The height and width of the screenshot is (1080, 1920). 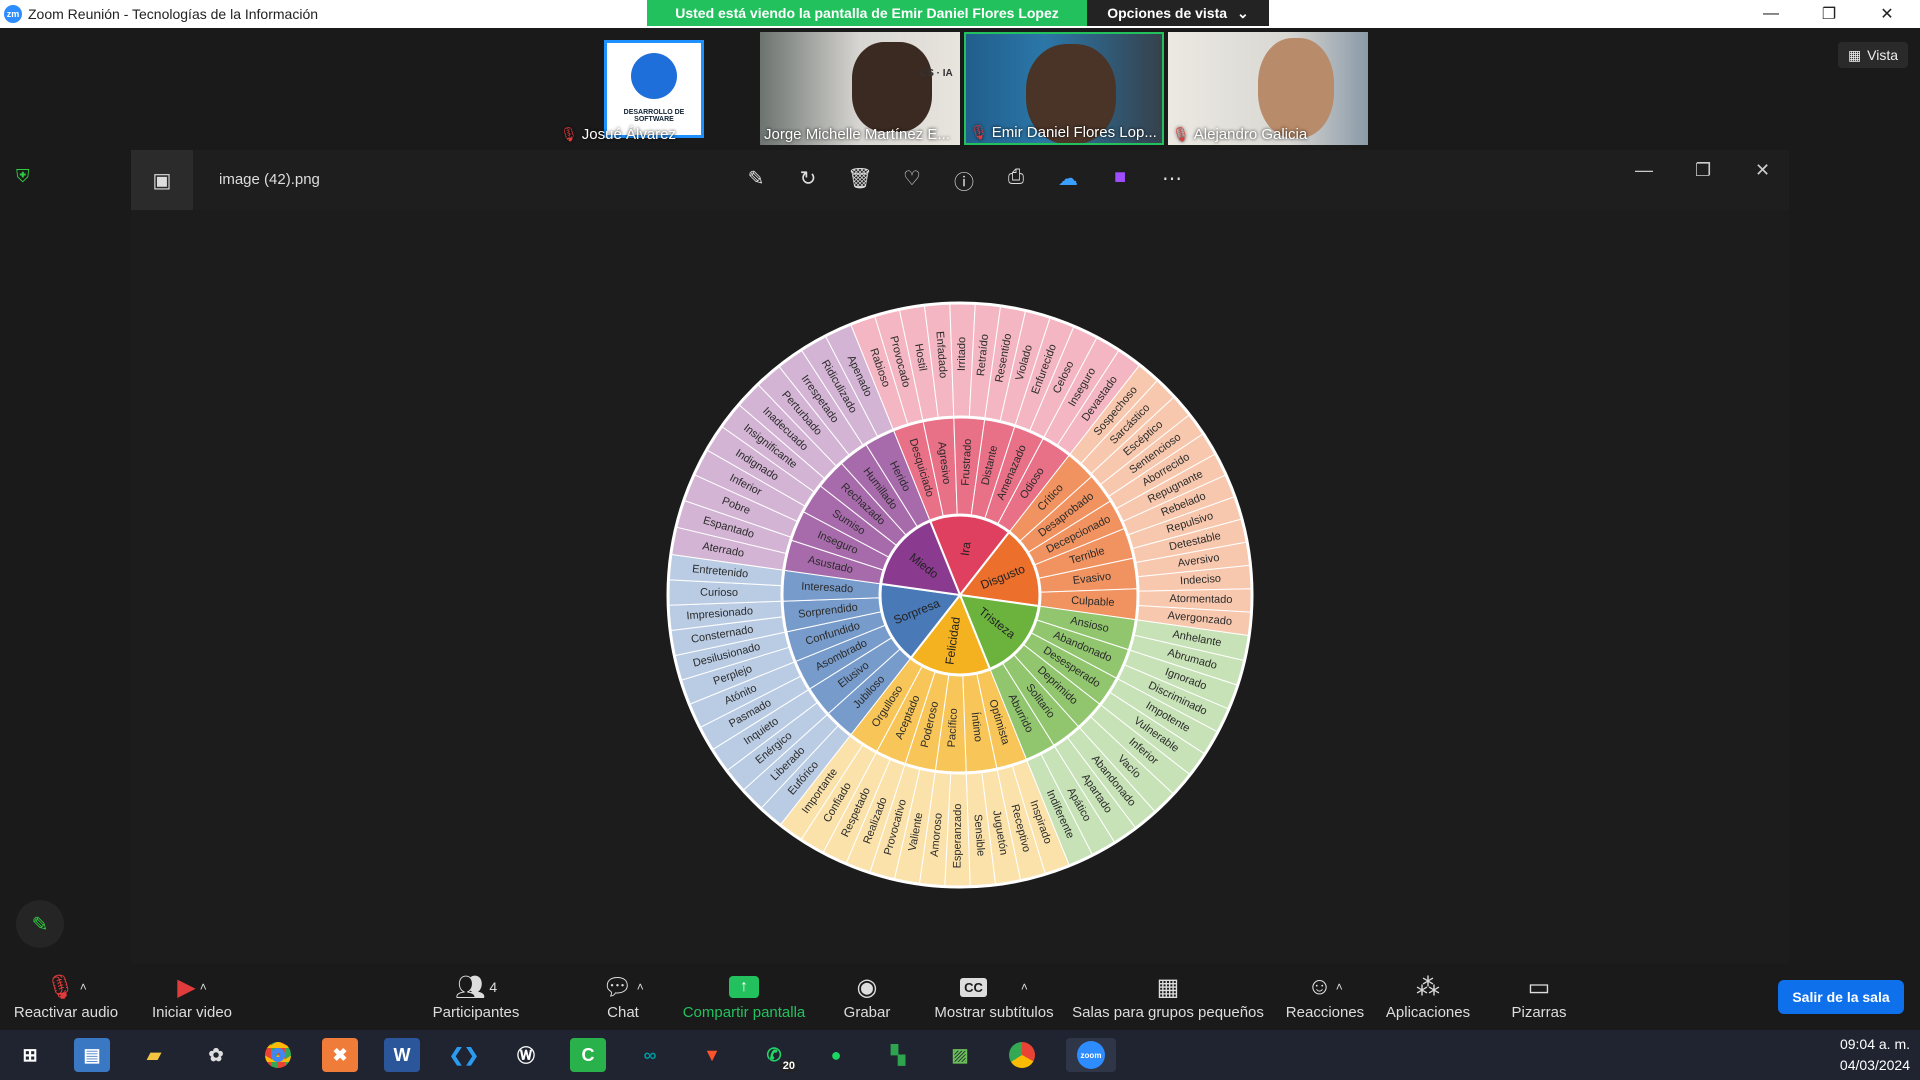 I want to click on chat-label: Chat, so click(x=623, y=1012).